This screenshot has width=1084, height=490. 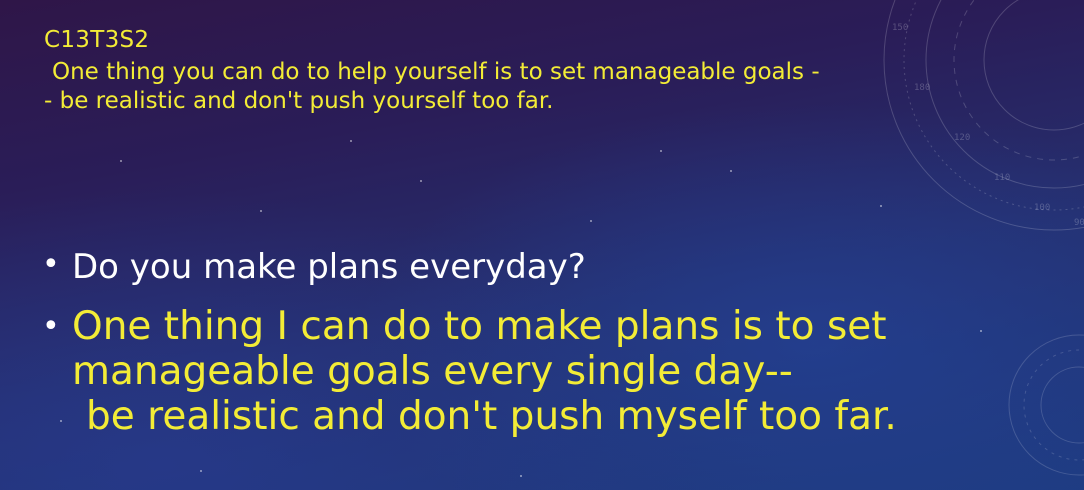 I want to click on bullet-text: Do you make plans everyday?, so click(x=329, y=267).